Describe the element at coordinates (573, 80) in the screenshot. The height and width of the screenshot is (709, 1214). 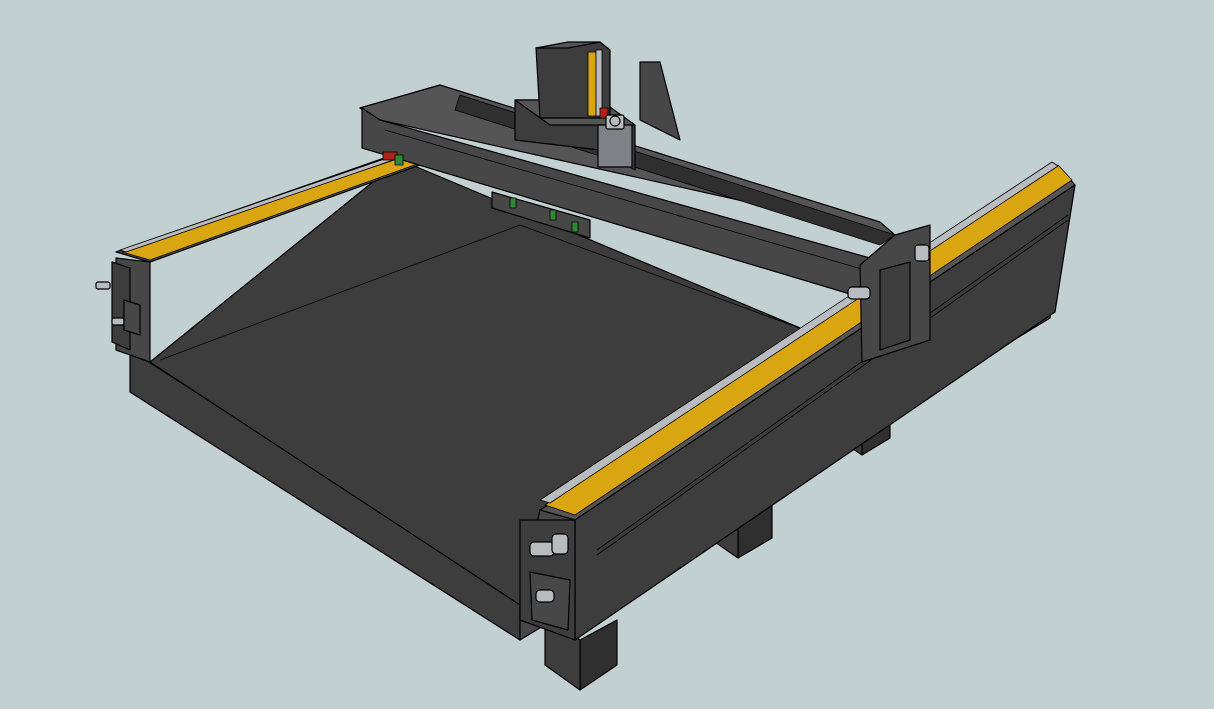
I see `z-axis-column` at that location.